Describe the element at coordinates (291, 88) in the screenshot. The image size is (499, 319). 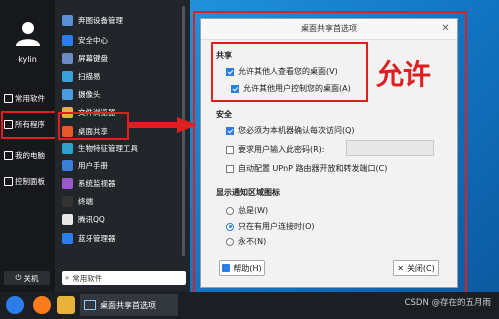
I see `allow-control-checkbox: 允许其他用户控制您的桌面(A)` at that location.